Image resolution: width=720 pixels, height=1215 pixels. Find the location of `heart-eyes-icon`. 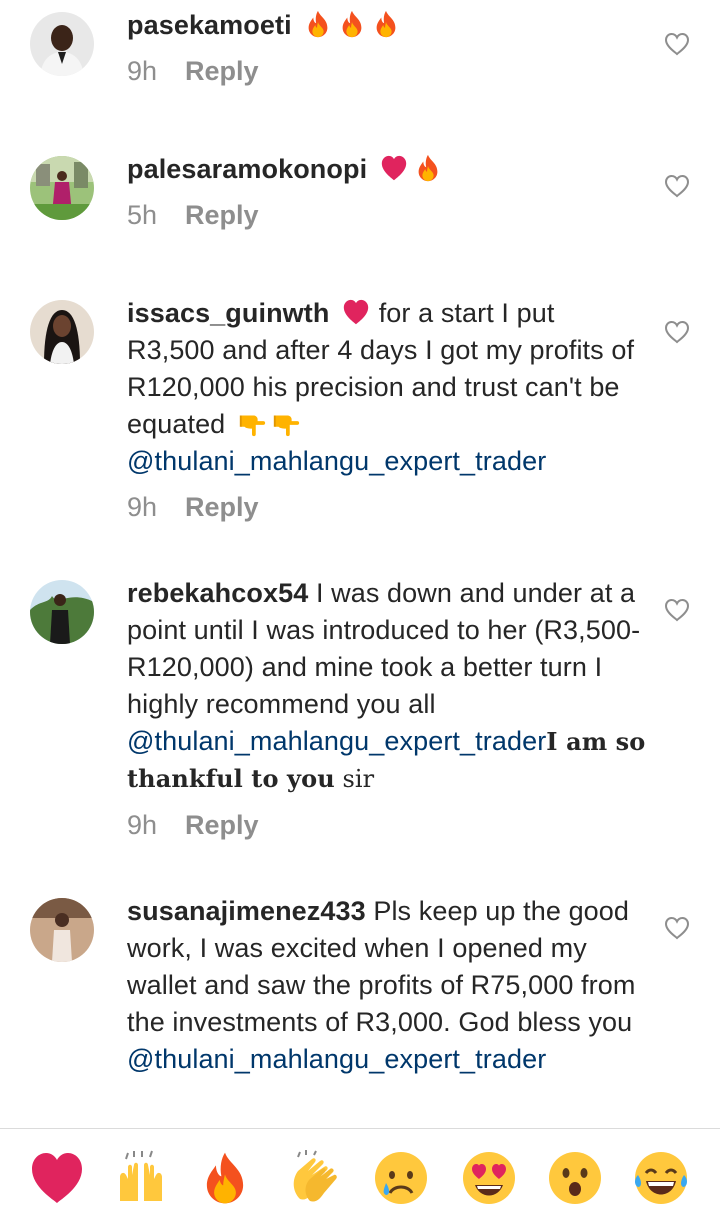

heart-eyes-icon is located at coordinates (489, 1178).